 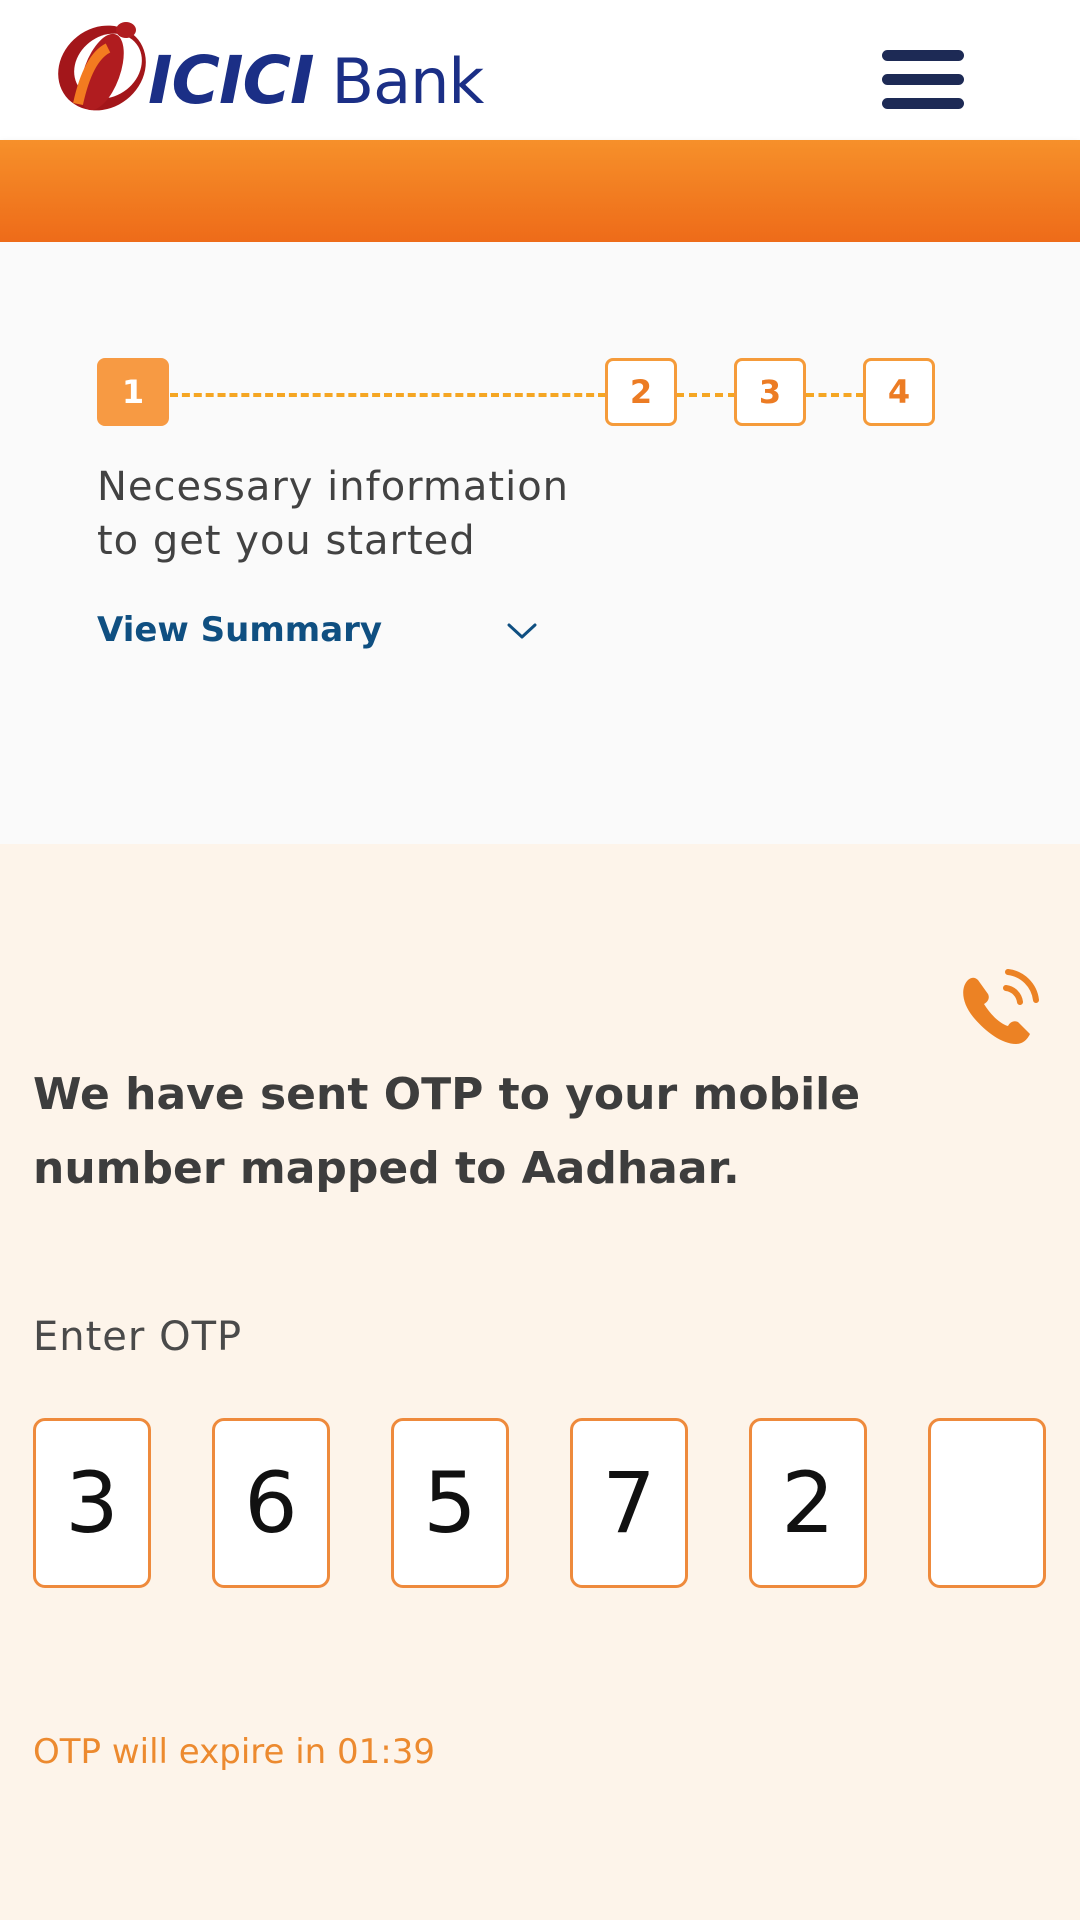 What do you see at coordinates (408, 81) in the screenshot?
I see `logo-bank-text: Bank` at bounding box center [408, 81].